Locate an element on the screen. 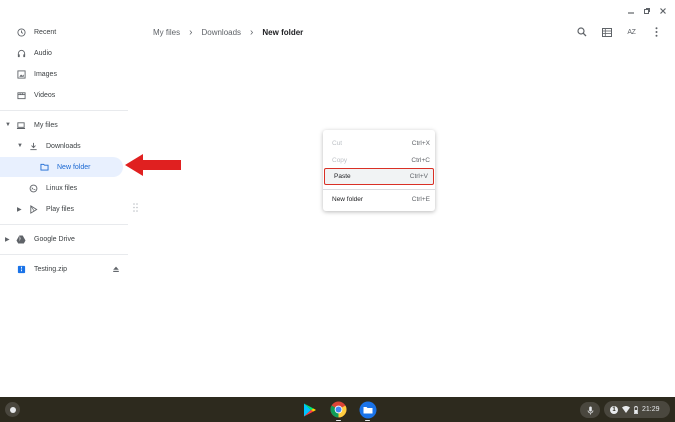 The height and width of the screenshot is (422, 675). breadcrumb-my-files: My files is located at coordinates (166, 32).